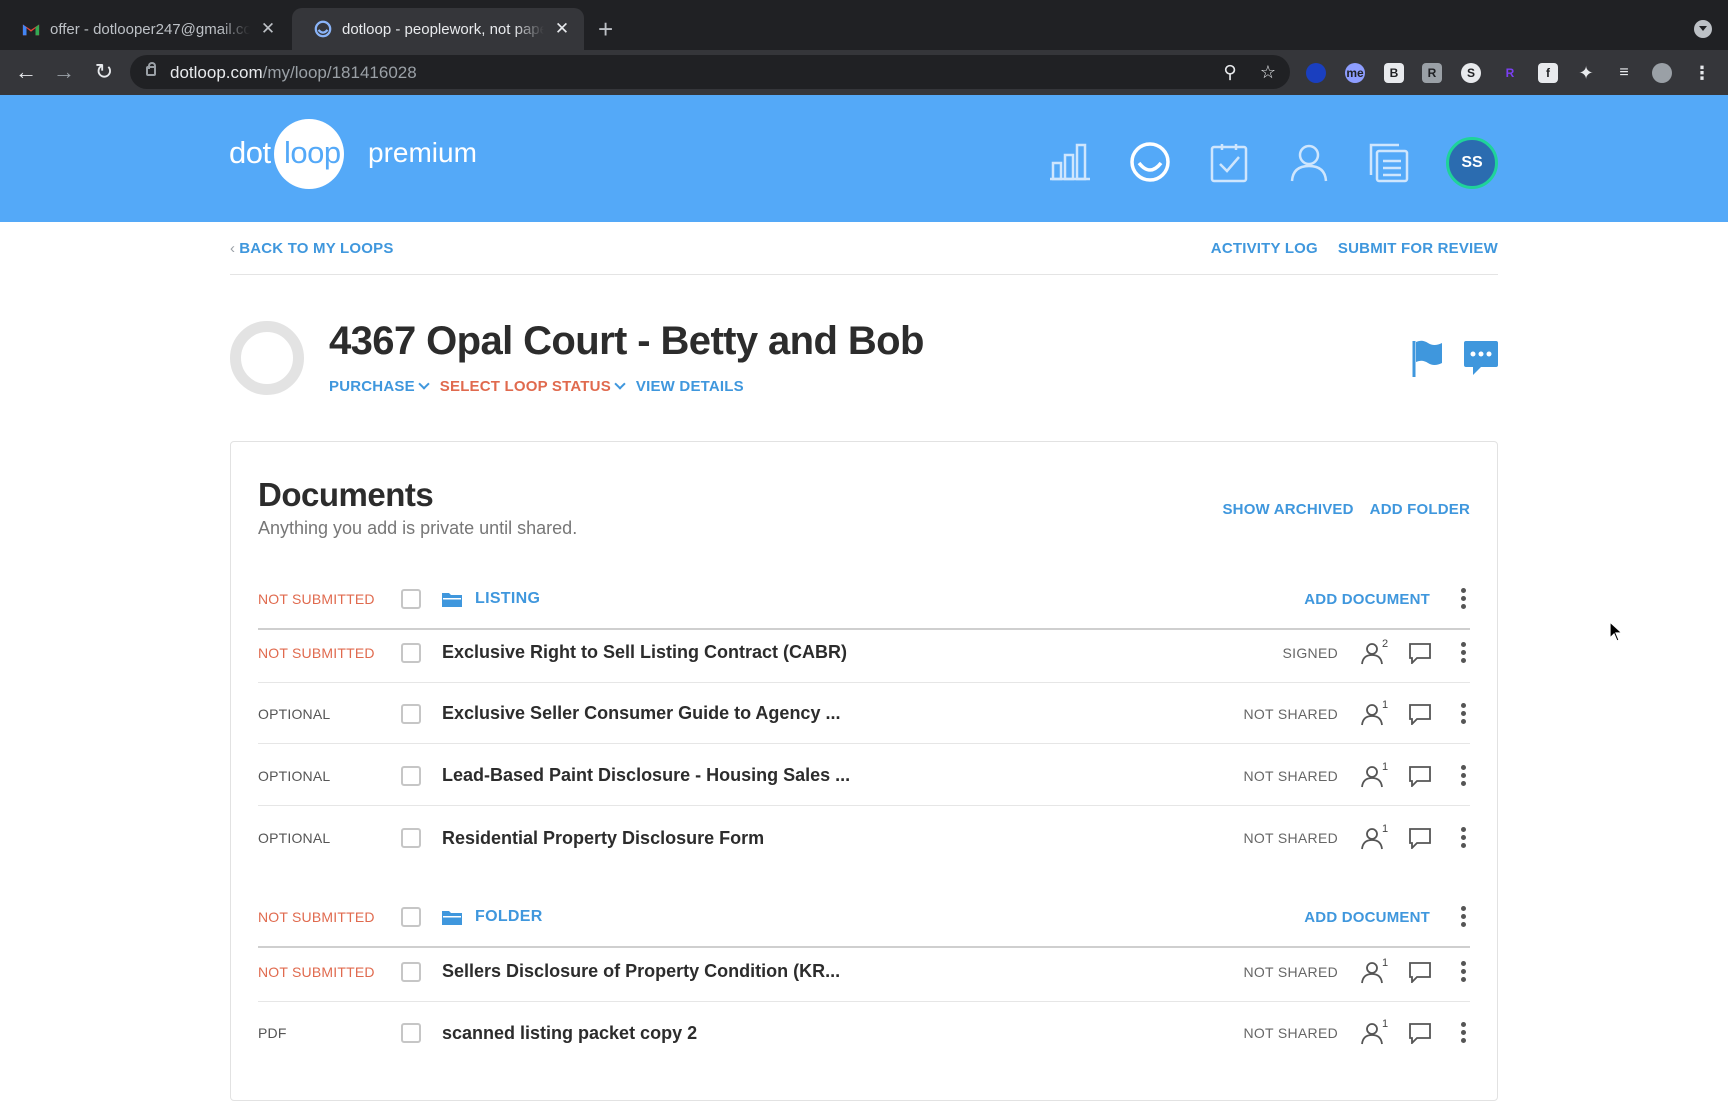 The width and height of the screenshot is (1728, 1101). I want to click on reports-chart-icon, so click(1070, 162).